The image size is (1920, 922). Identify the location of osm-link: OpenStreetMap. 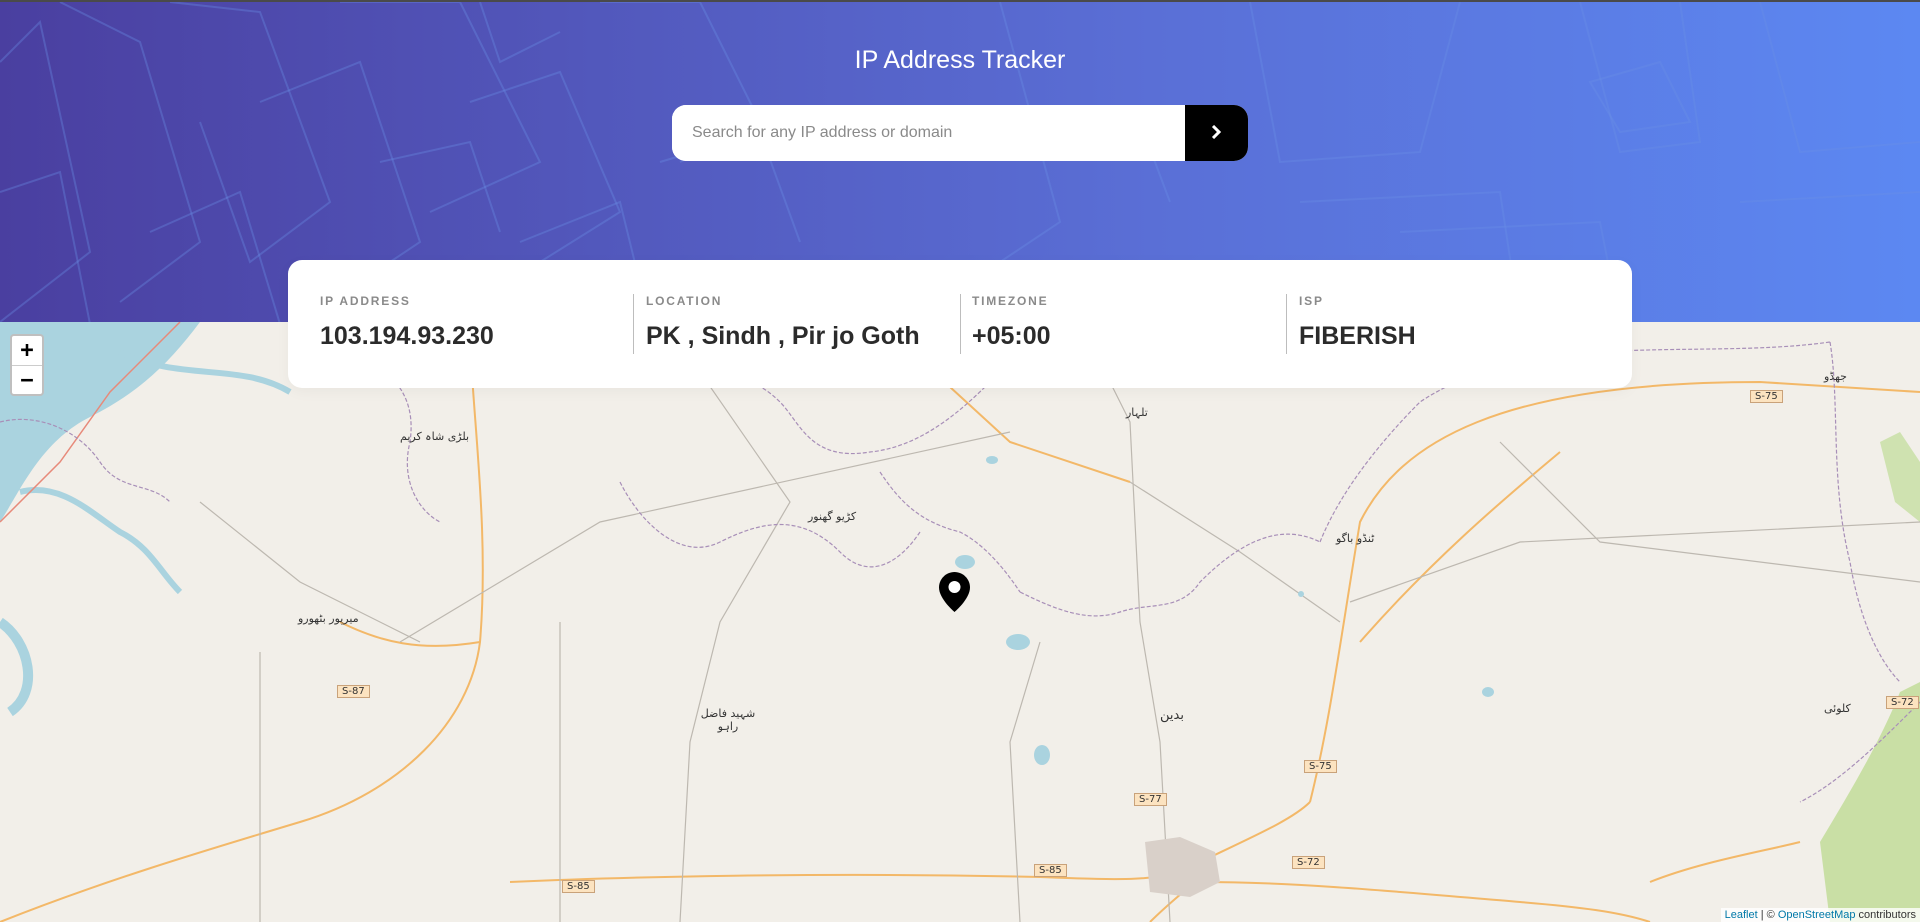
(1817, 915).